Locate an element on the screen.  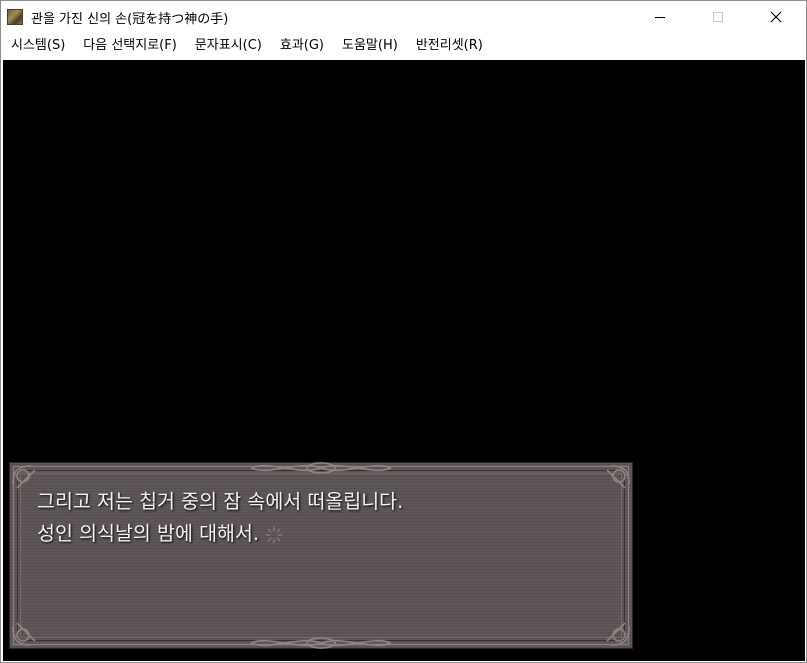
close-button is located at coordinates (776, 17).